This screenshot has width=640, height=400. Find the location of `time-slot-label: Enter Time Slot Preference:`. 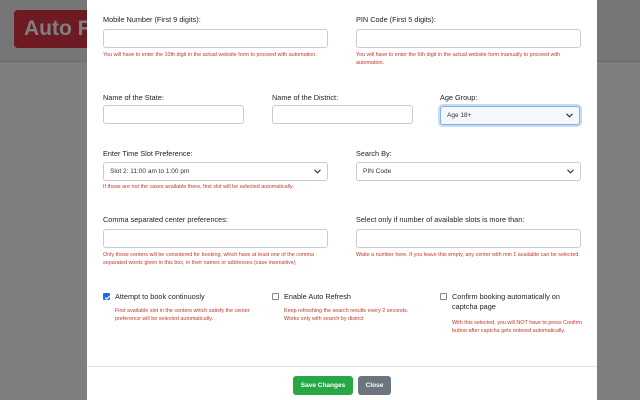

time-slot-label: Enter Time Slot Preference: is located at coordinates (148, 153).